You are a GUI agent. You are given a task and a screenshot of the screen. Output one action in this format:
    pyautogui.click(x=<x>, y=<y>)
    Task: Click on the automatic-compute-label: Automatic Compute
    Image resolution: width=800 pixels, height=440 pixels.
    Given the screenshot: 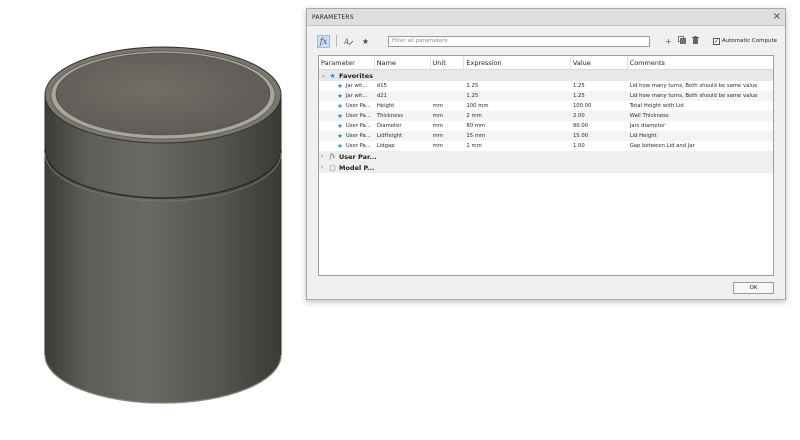 What is the action you would take?
    pyautogui.click(x=749, y=41)
    